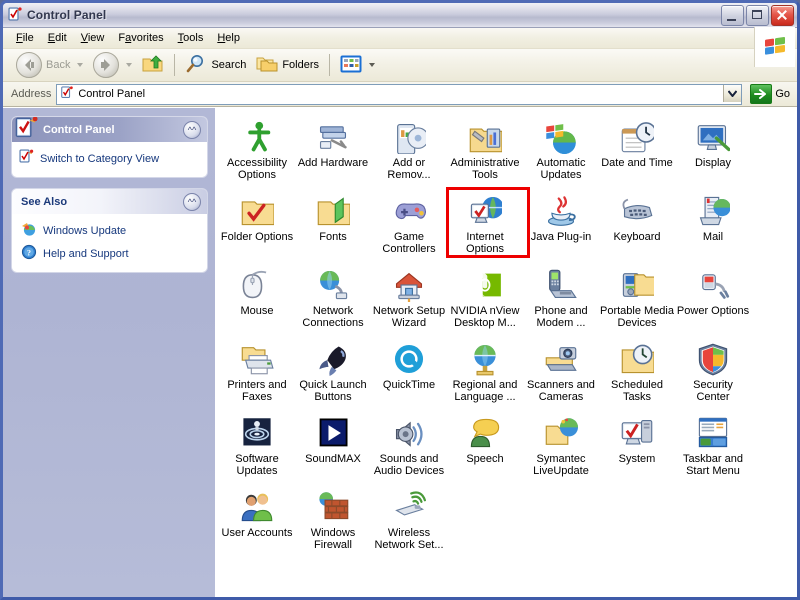  Describe the element at coordinates (409, 243) in the screenshot. I see `control-panel-item-label: Game Controllers` at that location.